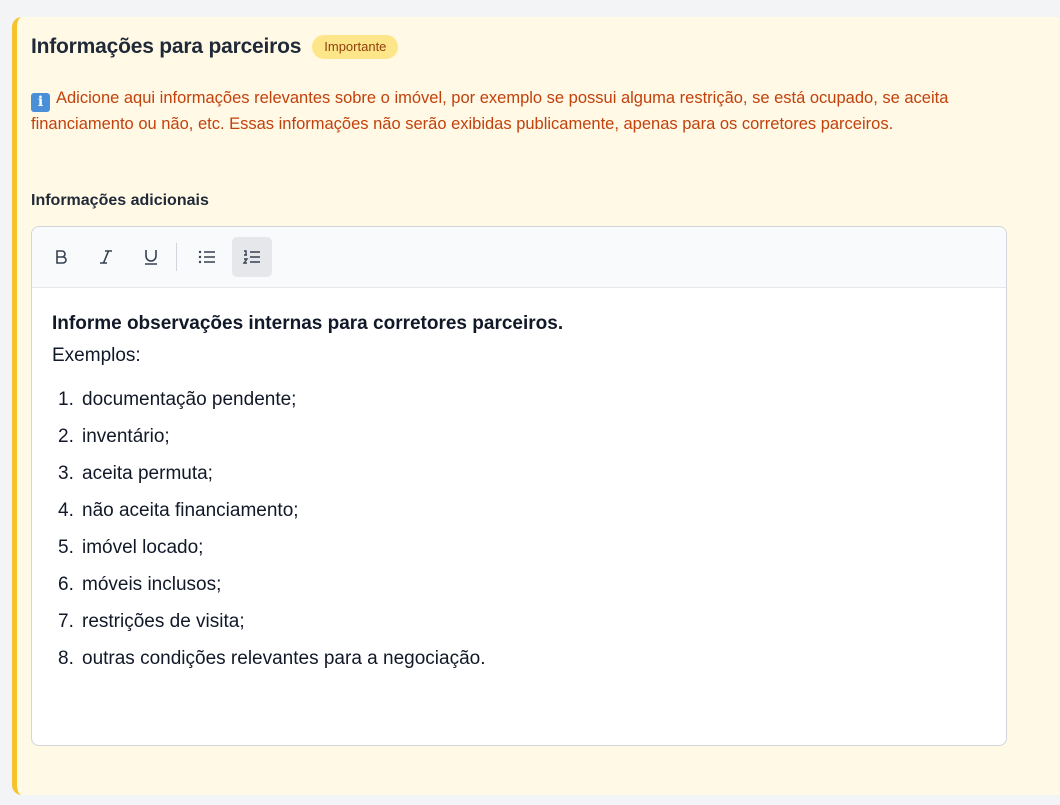 The image size is (1060, 805). I want to click on editor-intro: Exemplos:, so click(96, 355).